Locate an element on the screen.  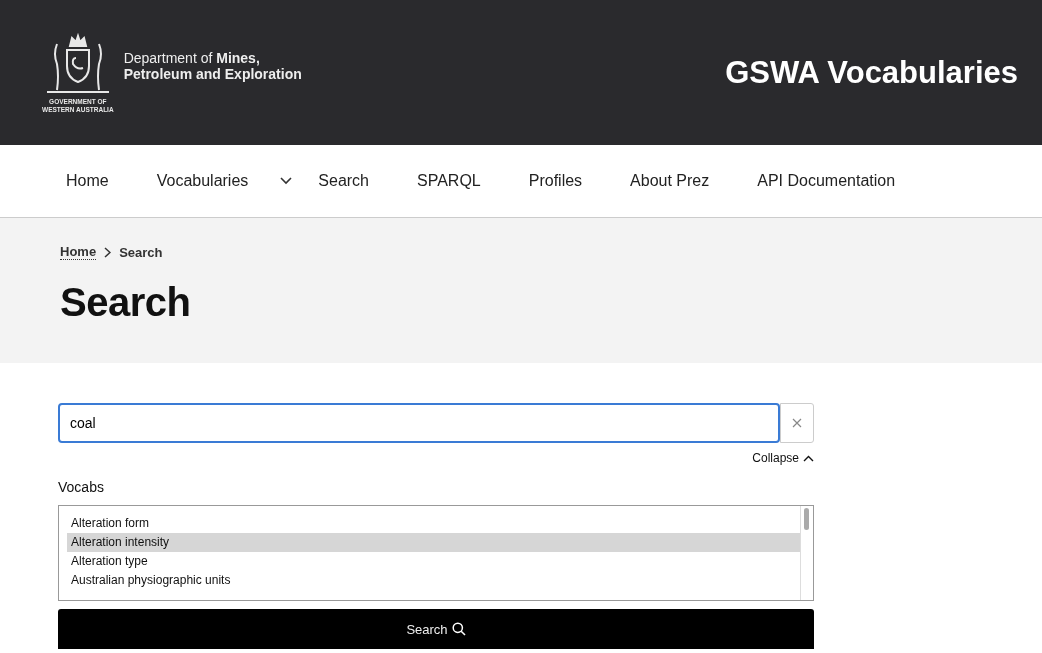
chevron-right-icon is located at coordinates (108, 252).